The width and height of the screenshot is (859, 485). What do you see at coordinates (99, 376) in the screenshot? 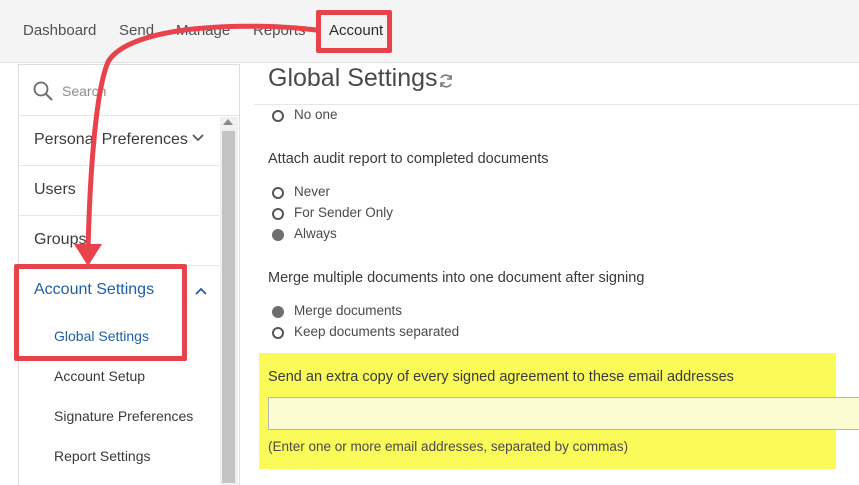
I see `sidebar-subitem-account-setup: Account Setup` at bounding box center [99, 376].